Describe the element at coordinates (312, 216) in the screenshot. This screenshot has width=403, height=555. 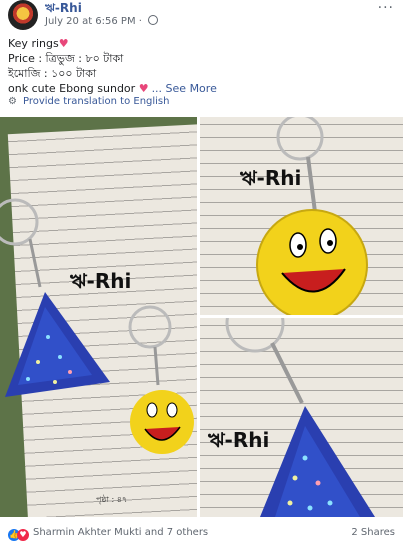
I see `emoji-illustration` at that location.